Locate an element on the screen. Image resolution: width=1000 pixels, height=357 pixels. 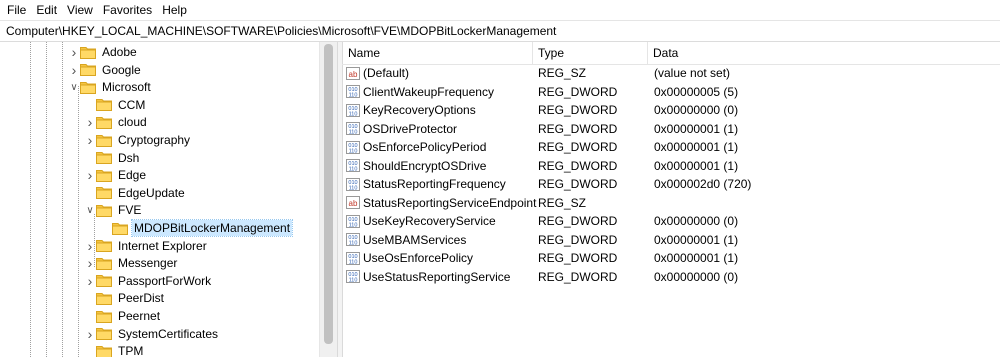
value-name-cell: 010 110 UseStatusReportingService is located at coordinates (428, 277).